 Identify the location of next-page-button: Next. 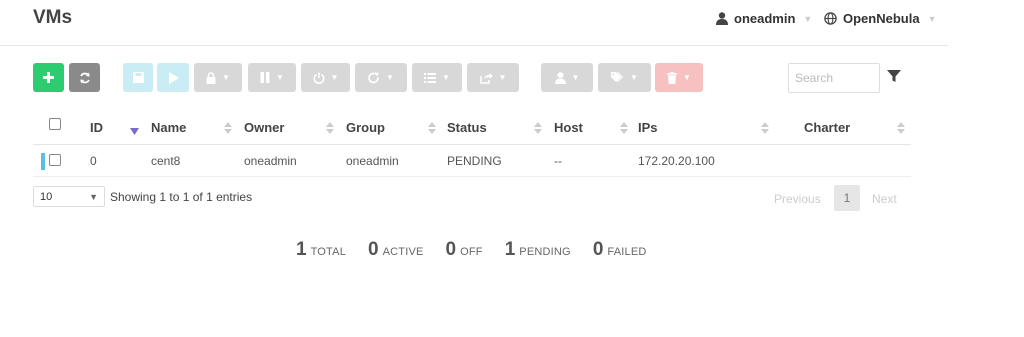
(884, 199).